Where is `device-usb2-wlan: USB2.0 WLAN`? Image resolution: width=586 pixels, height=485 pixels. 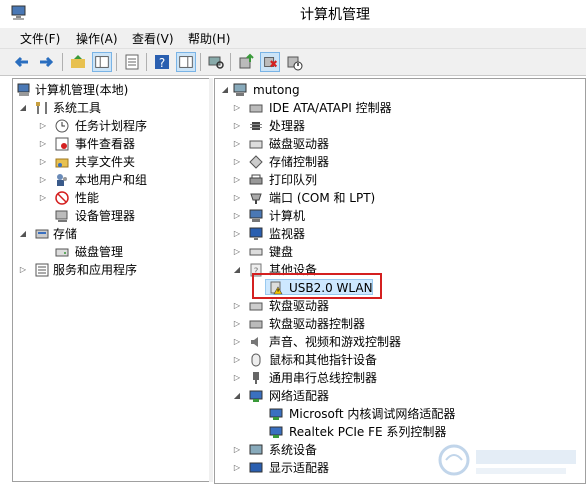 device-usb2-wlan: USB2.0 WLAN is located at coordinates (319, 288).